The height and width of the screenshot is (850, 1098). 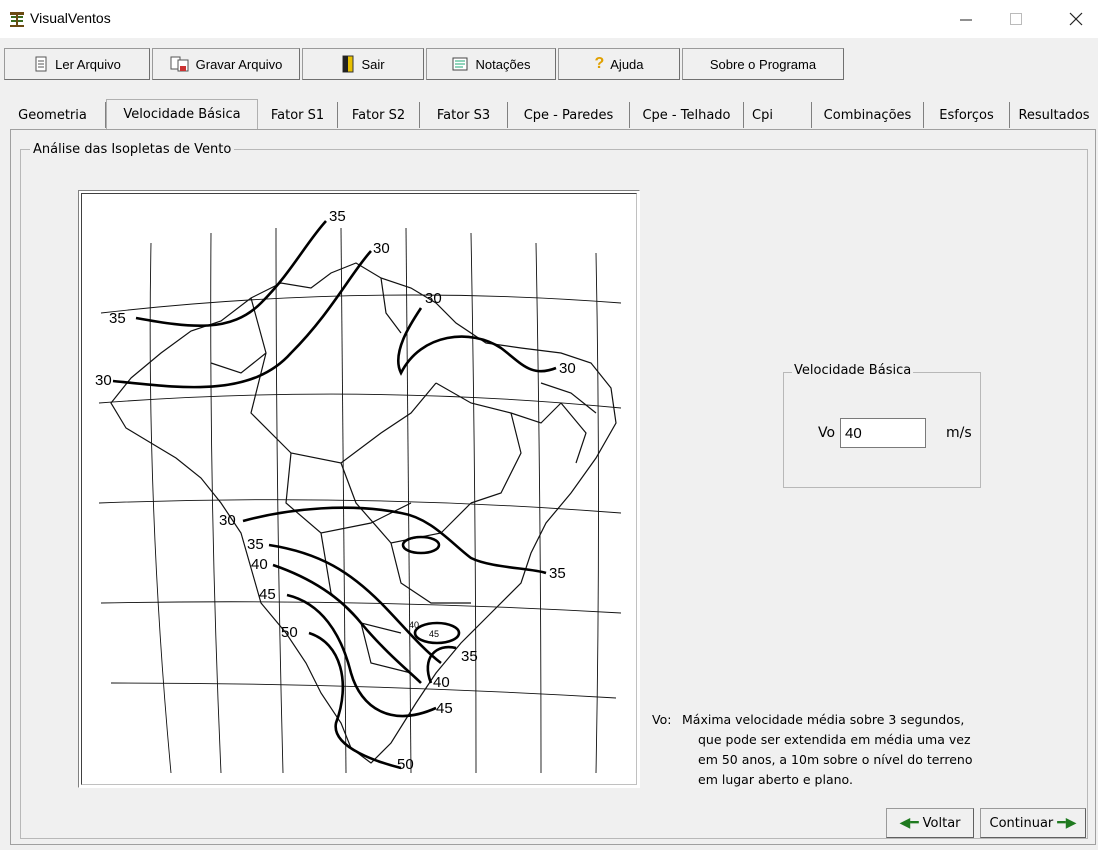 I want to click on tab-geometria: Geometria, so click(x=53, y=115).